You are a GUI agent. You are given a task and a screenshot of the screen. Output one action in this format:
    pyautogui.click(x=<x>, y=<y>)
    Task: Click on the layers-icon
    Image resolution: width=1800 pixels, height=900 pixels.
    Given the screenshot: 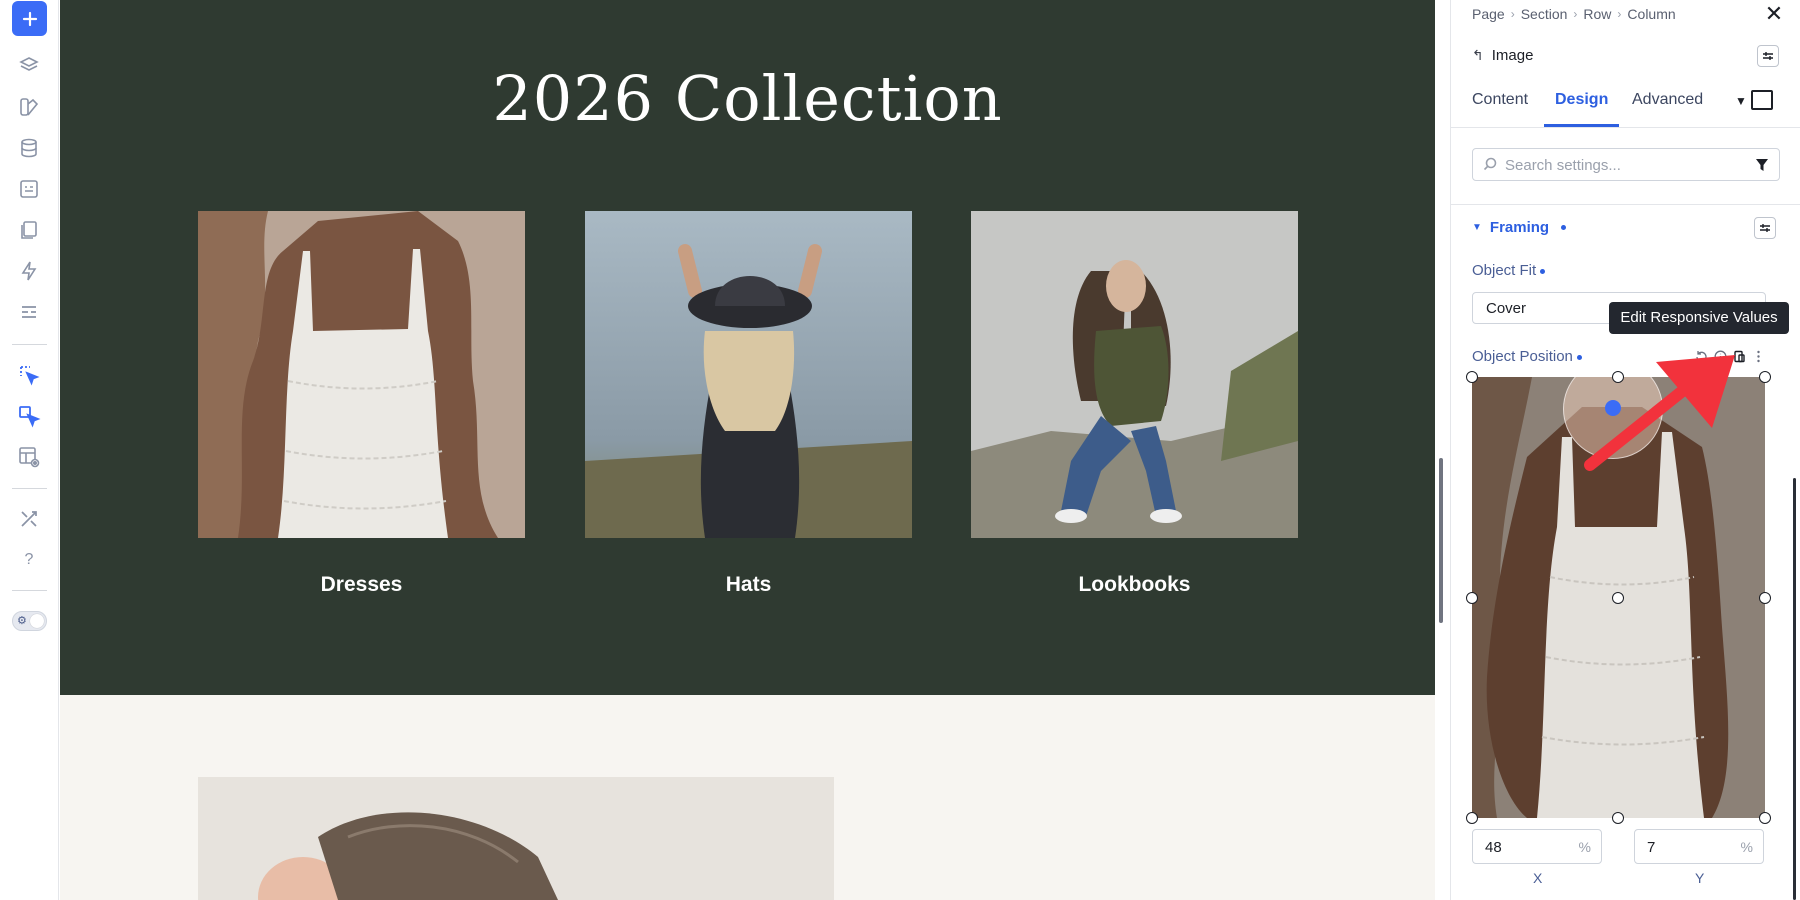 What is the action you would take?
    pyautogui.click(x=29, y=64)
    